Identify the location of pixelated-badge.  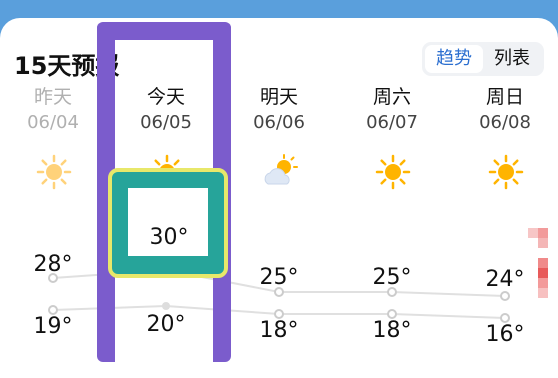
(538, 263).